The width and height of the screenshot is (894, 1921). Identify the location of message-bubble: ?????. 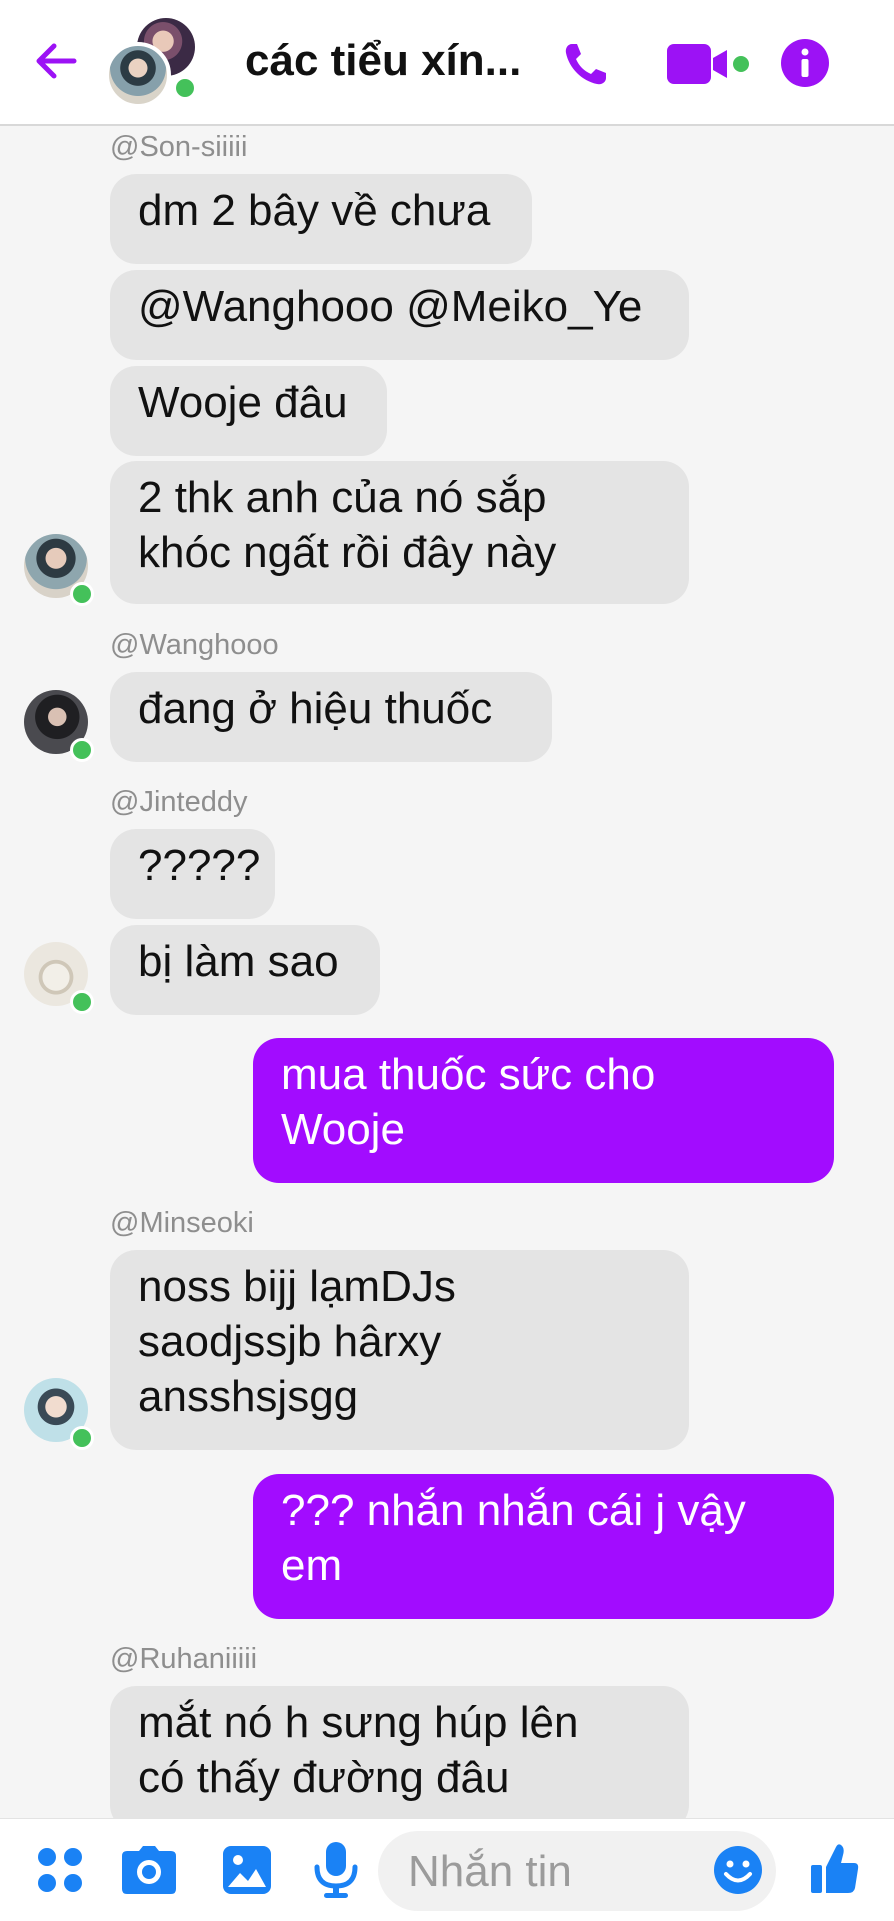
(192, 874).